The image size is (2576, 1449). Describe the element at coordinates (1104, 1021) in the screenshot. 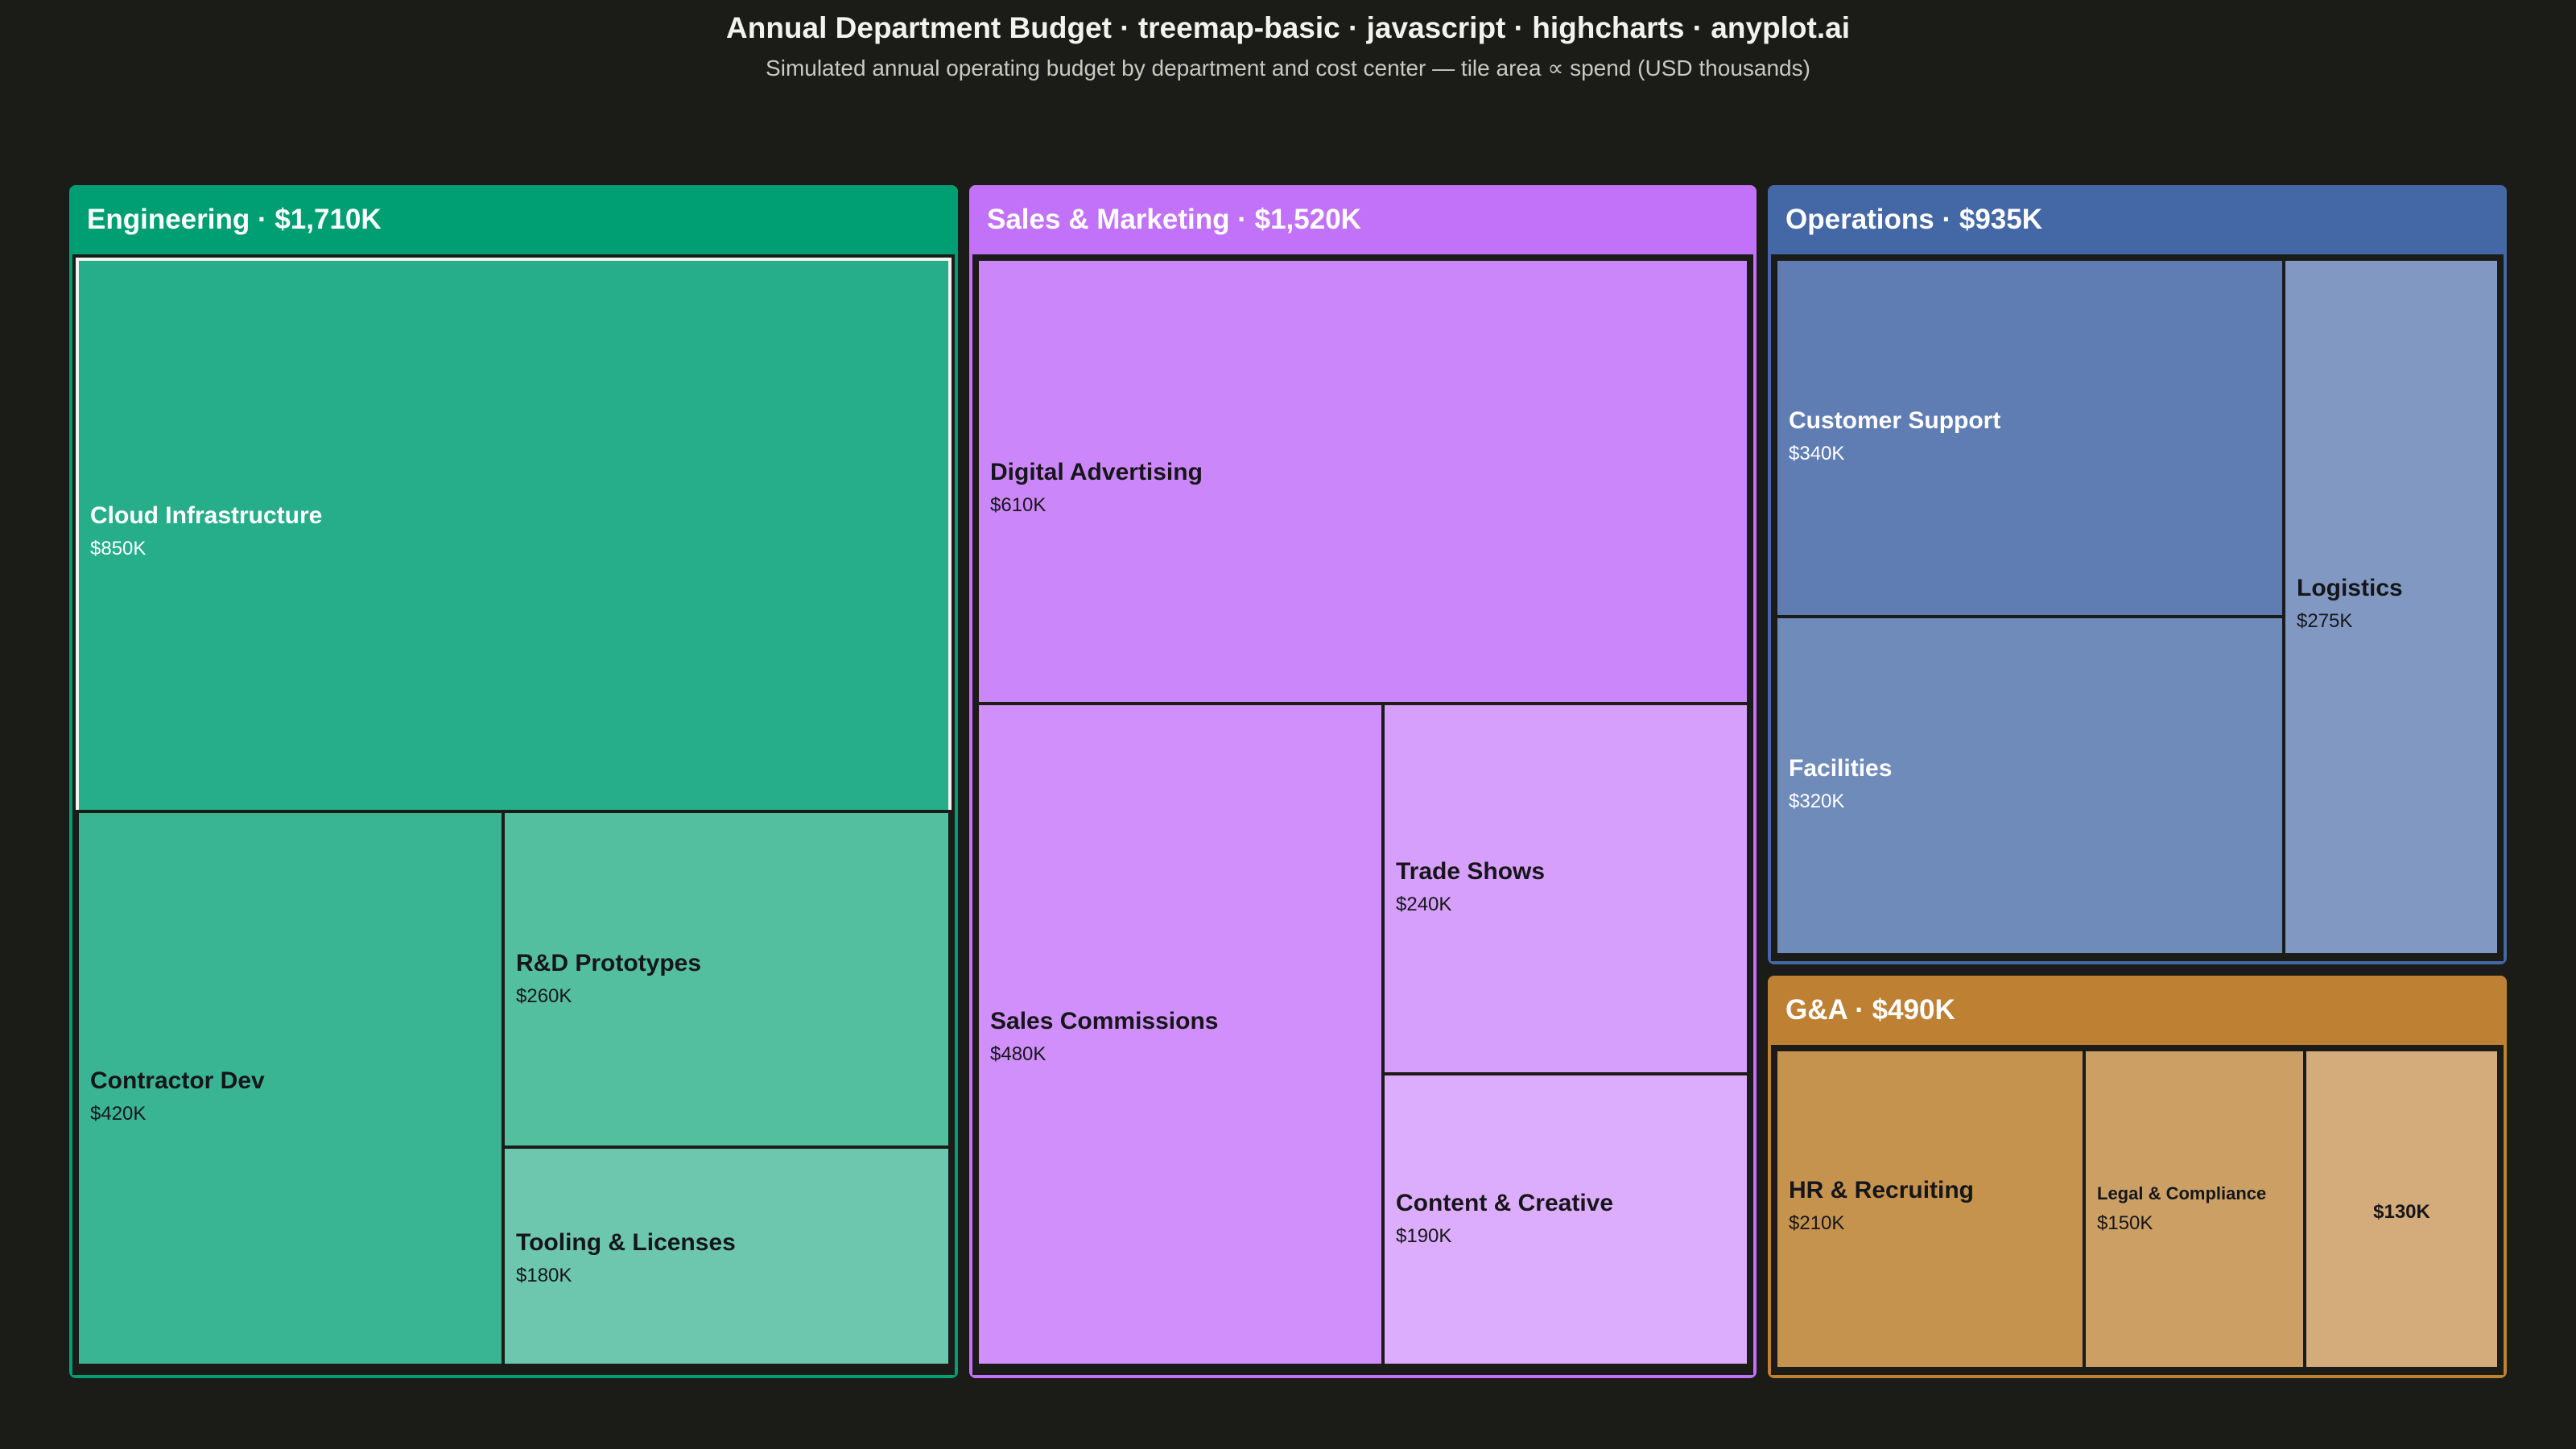

I see `tile-name: Sales Commissions` at that location.